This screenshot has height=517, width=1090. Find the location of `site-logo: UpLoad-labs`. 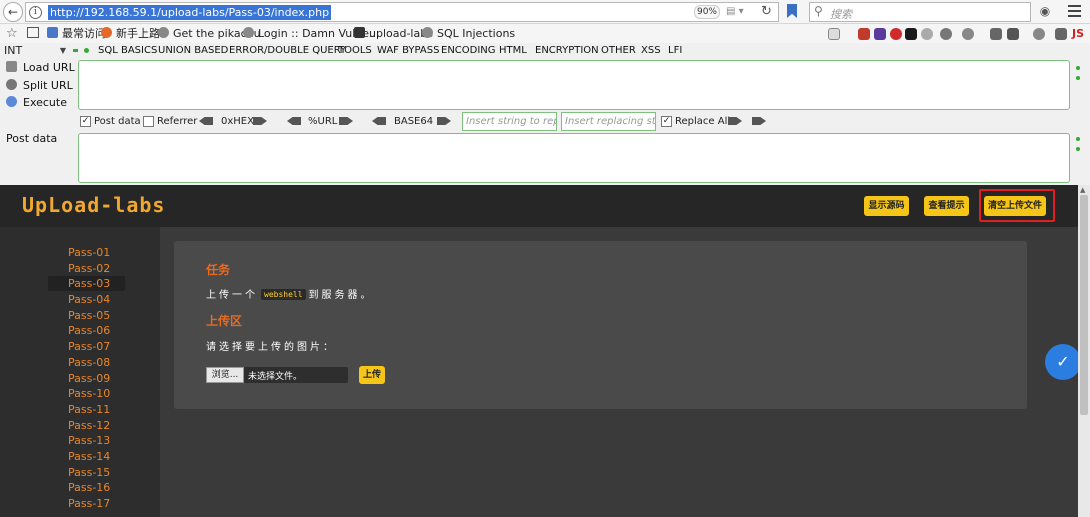

site-logo: UpLoad-labs is located at coordinates (93, 205).